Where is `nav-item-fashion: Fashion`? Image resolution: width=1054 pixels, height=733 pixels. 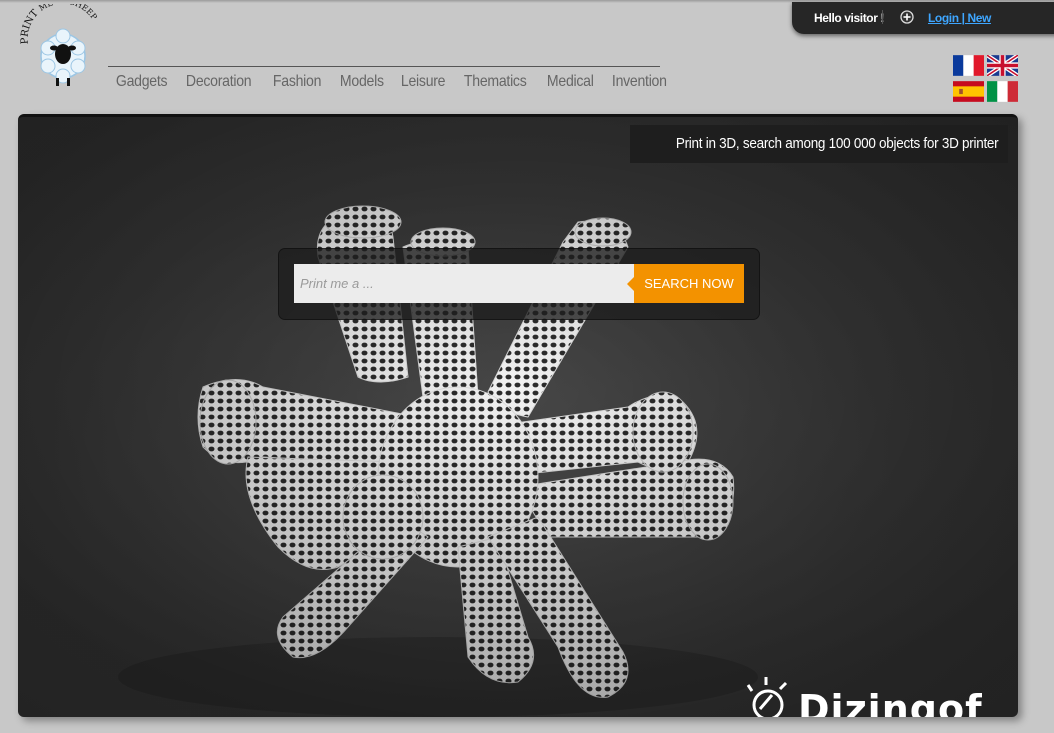 nav-item-fashion: Fashion is located at coordinates (297, 82).